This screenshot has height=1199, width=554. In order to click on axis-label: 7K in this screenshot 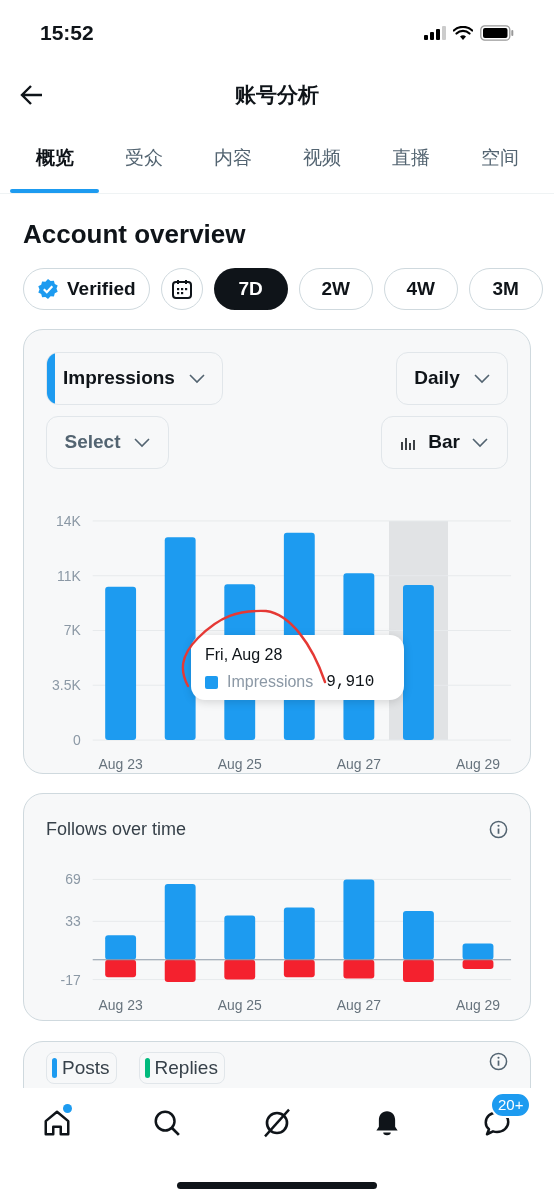, I will do `click(72, 630)`.